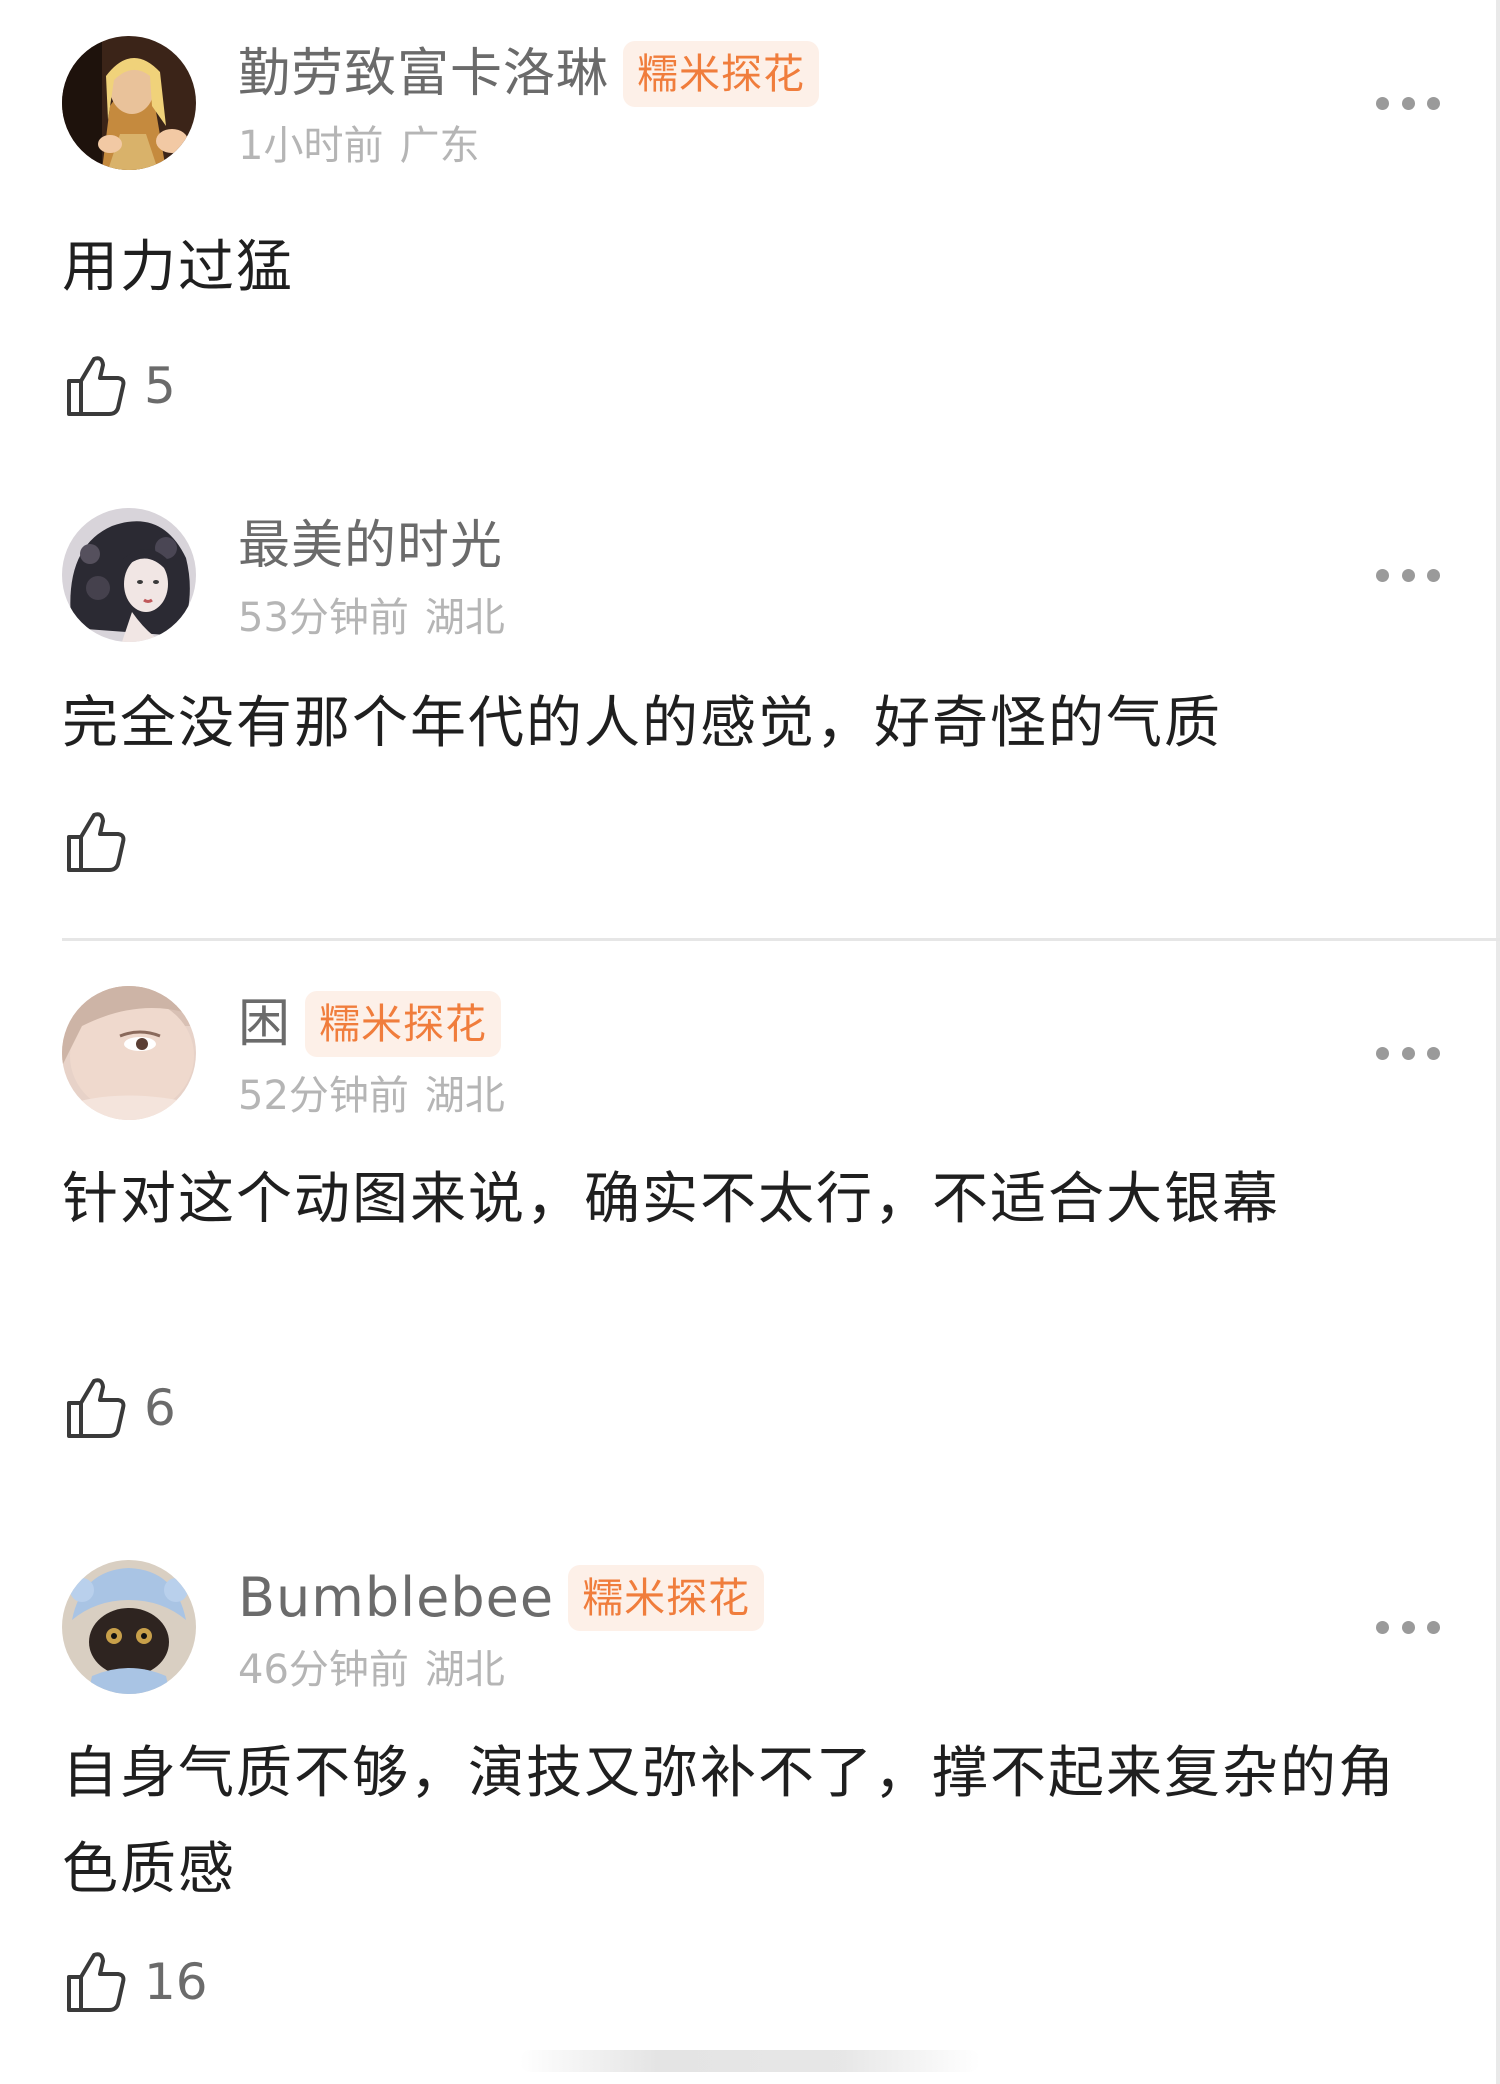 This screenshot has height=2084, width=1500. I want to click on like-button, so click(104, 842).